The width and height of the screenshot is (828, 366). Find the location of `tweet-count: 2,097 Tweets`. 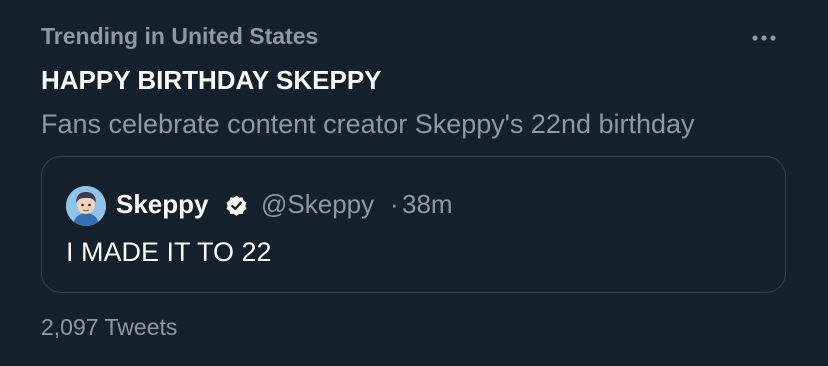

tweet-count: 2,097 Tweets is located at coordinates (109, 327).